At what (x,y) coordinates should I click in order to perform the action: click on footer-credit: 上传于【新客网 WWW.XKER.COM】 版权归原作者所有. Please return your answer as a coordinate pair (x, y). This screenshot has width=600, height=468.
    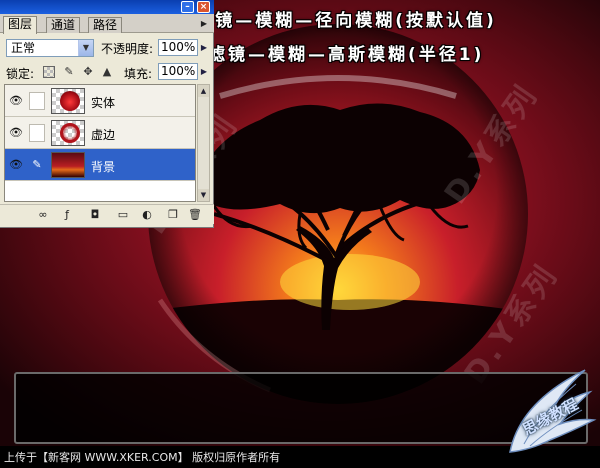
    Looking at the image, I should click on (142, 457).